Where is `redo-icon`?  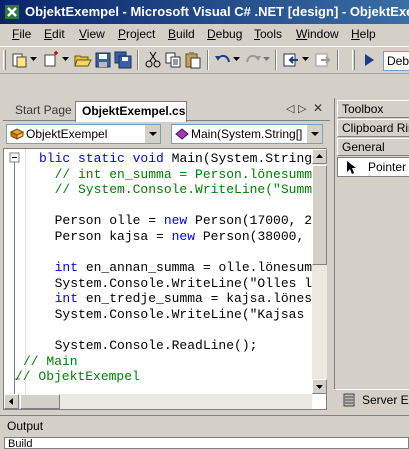
redo-icon is located at coordinates (253, 60).